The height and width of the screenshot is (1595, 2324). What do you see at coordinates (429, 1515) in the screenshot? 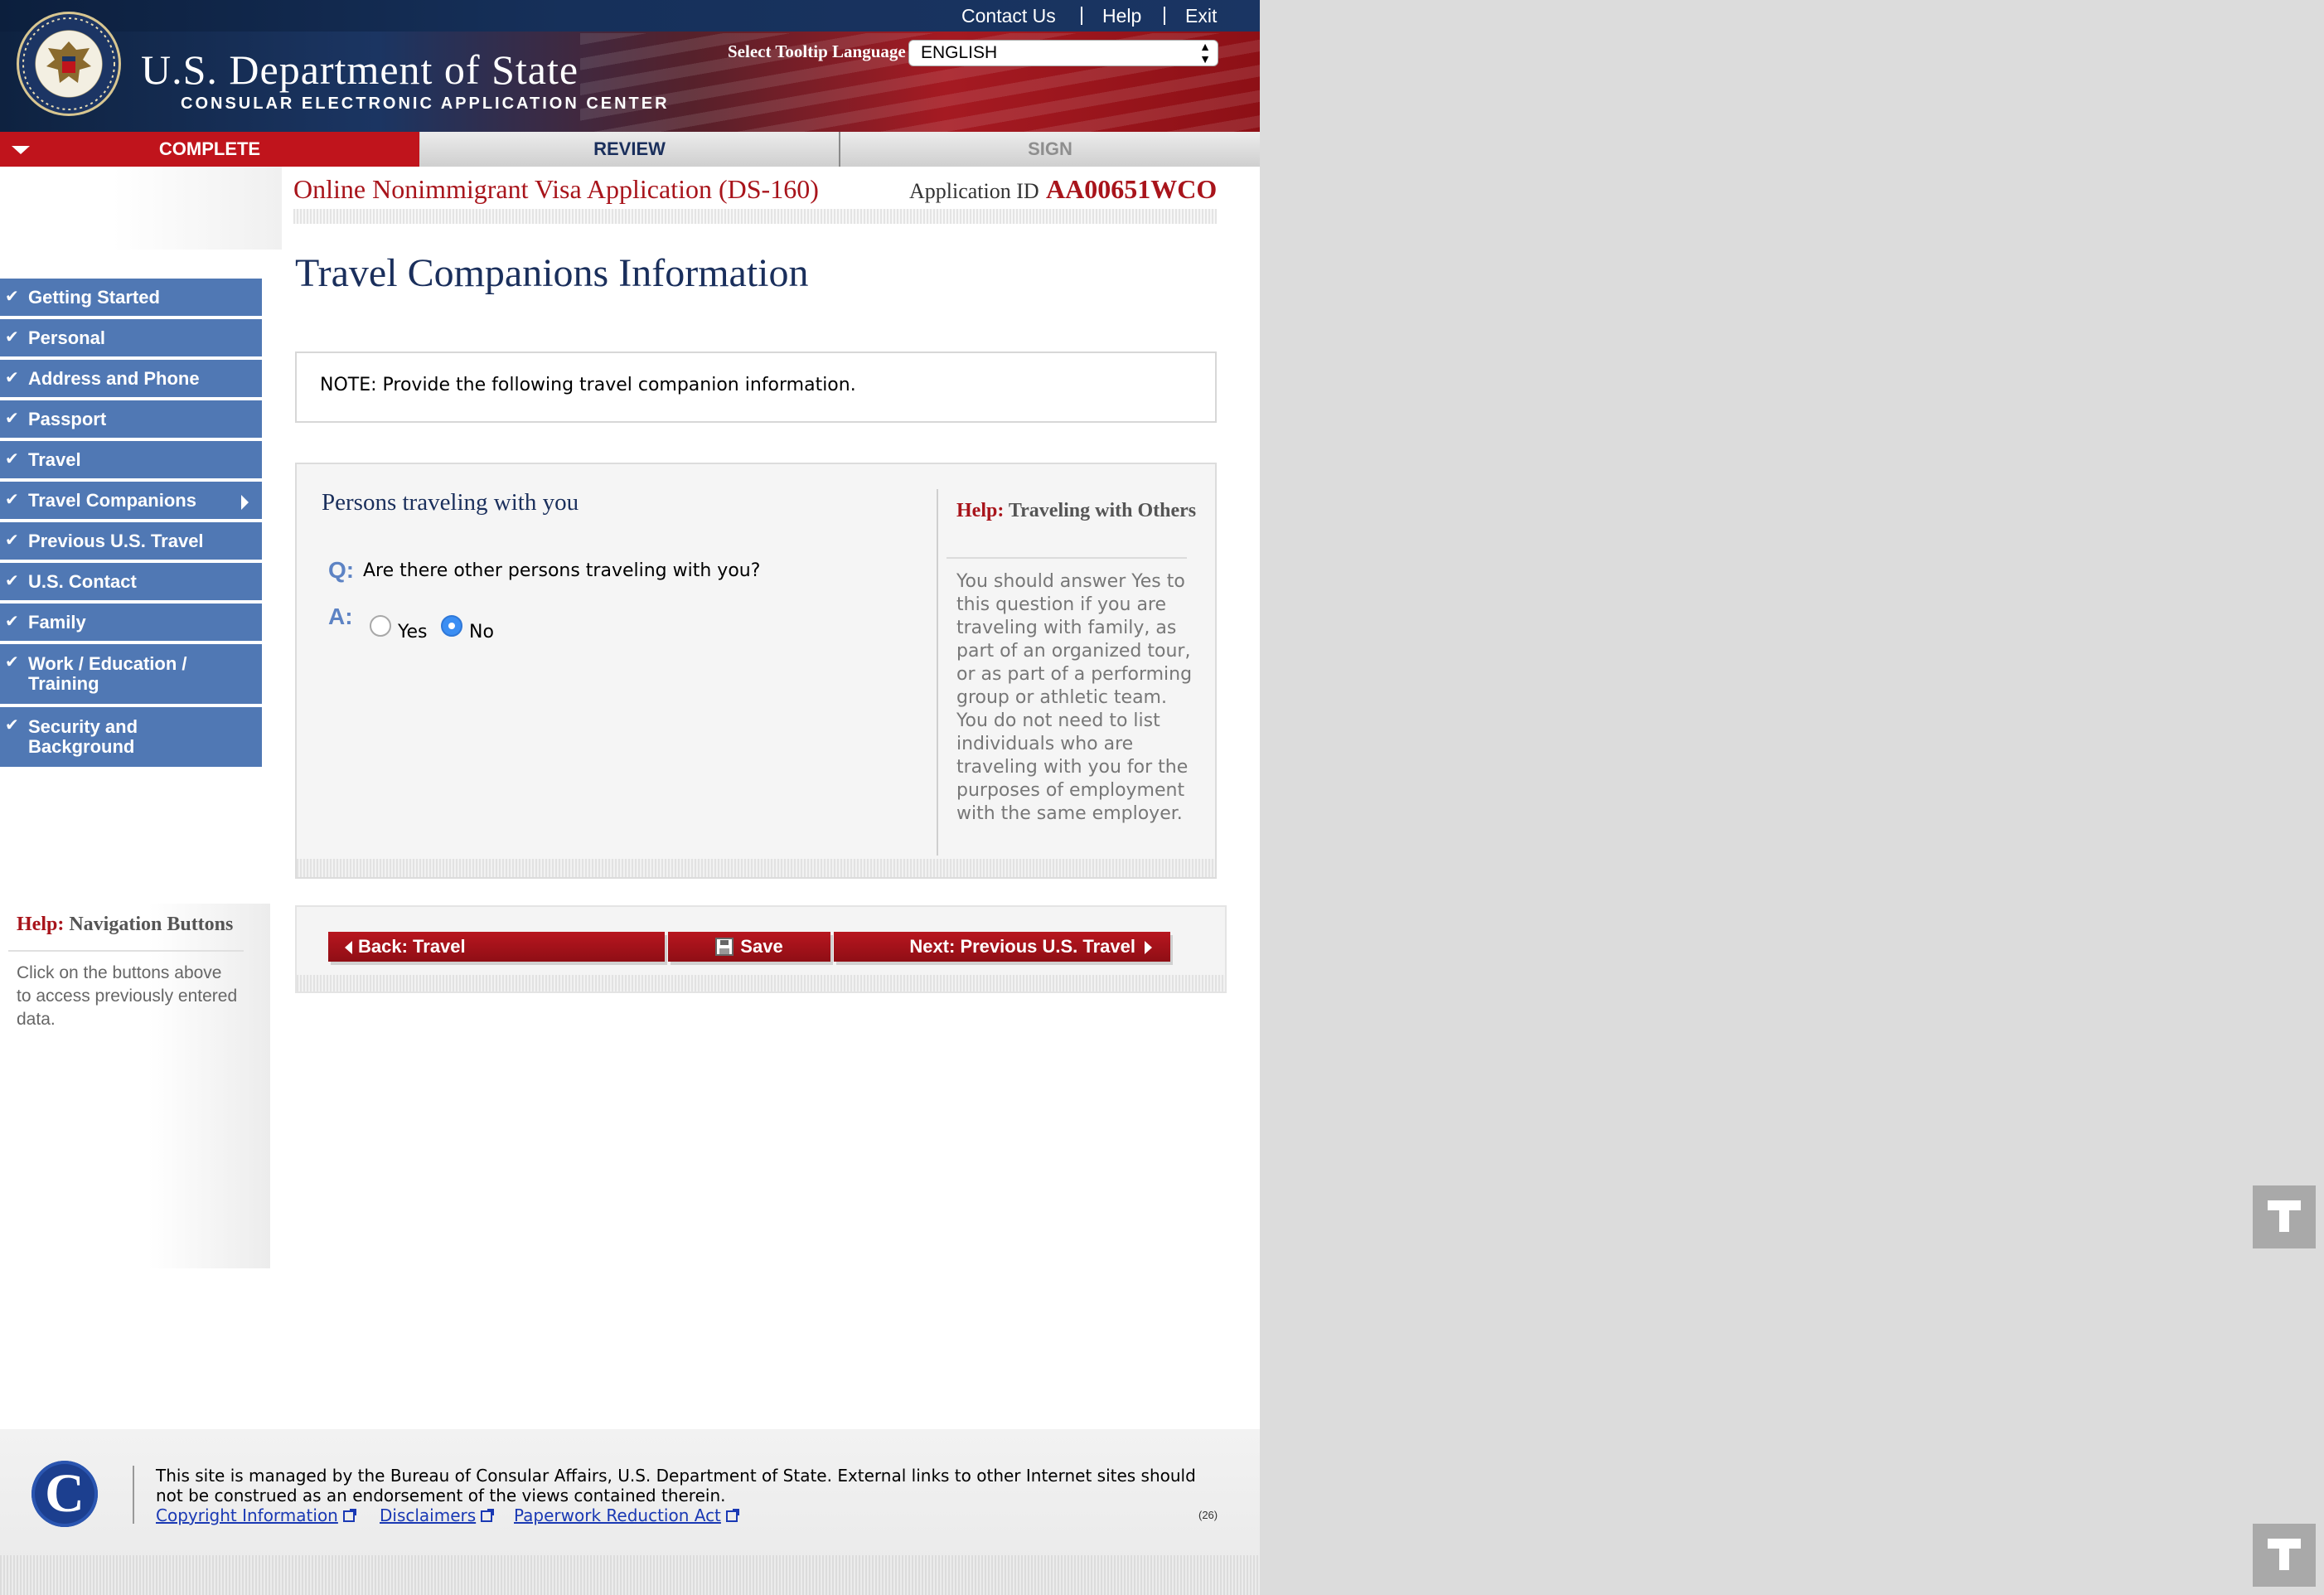
I see `footer-link-label: Disclaimers` at bounding box center [429, 1515].